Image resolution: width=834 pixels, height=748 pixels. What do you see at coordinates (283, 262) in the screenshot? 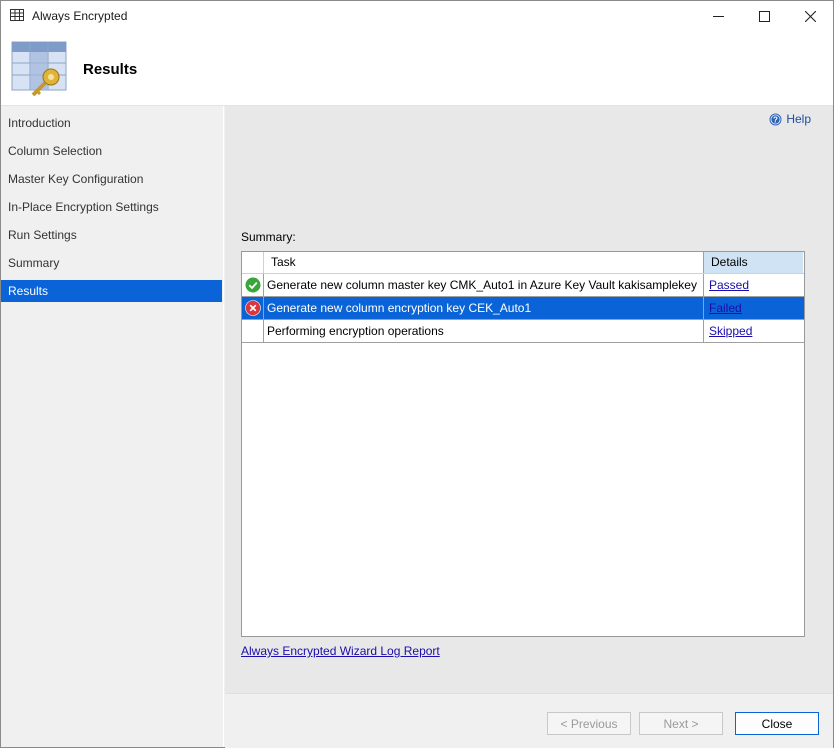
I see `task-column-header: Task` at bounding box center [283, 262].